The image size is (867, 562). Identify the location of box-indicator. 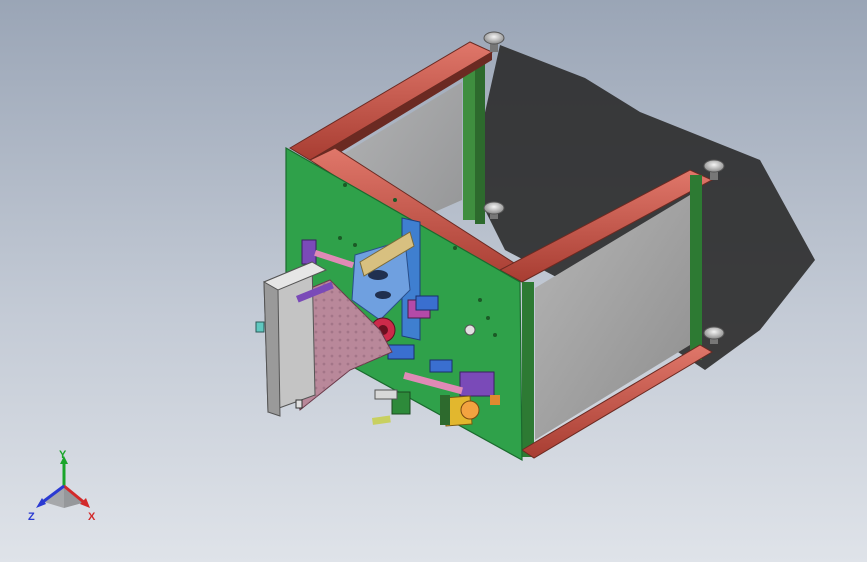
(299, 404).